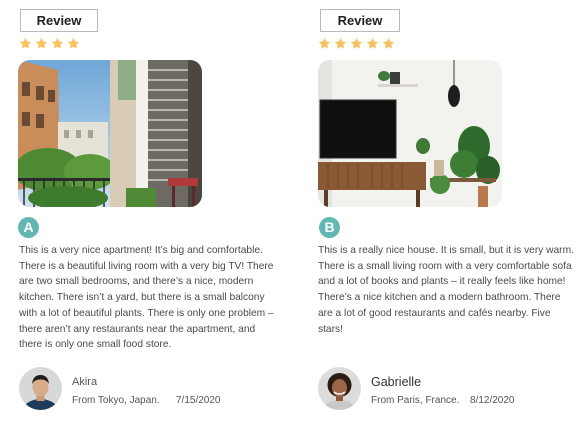 Image resolution: width=580 pixels, height=424 pixels. Describe the element at coordinates (85, 382) in the screenshot. I see `author-name: Akira` at that location.